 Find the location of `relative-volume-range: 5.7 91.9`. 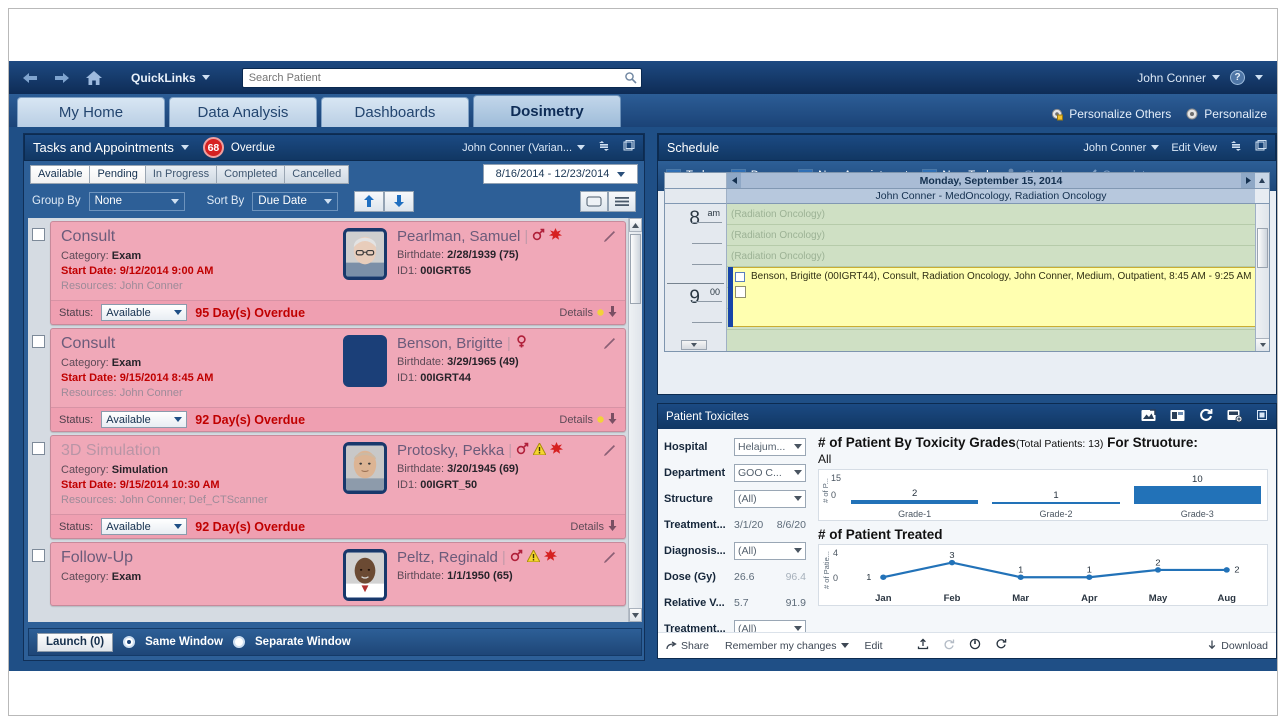

relative-volume-range: 5.7 91.9 is located at coordinates (770, 603).